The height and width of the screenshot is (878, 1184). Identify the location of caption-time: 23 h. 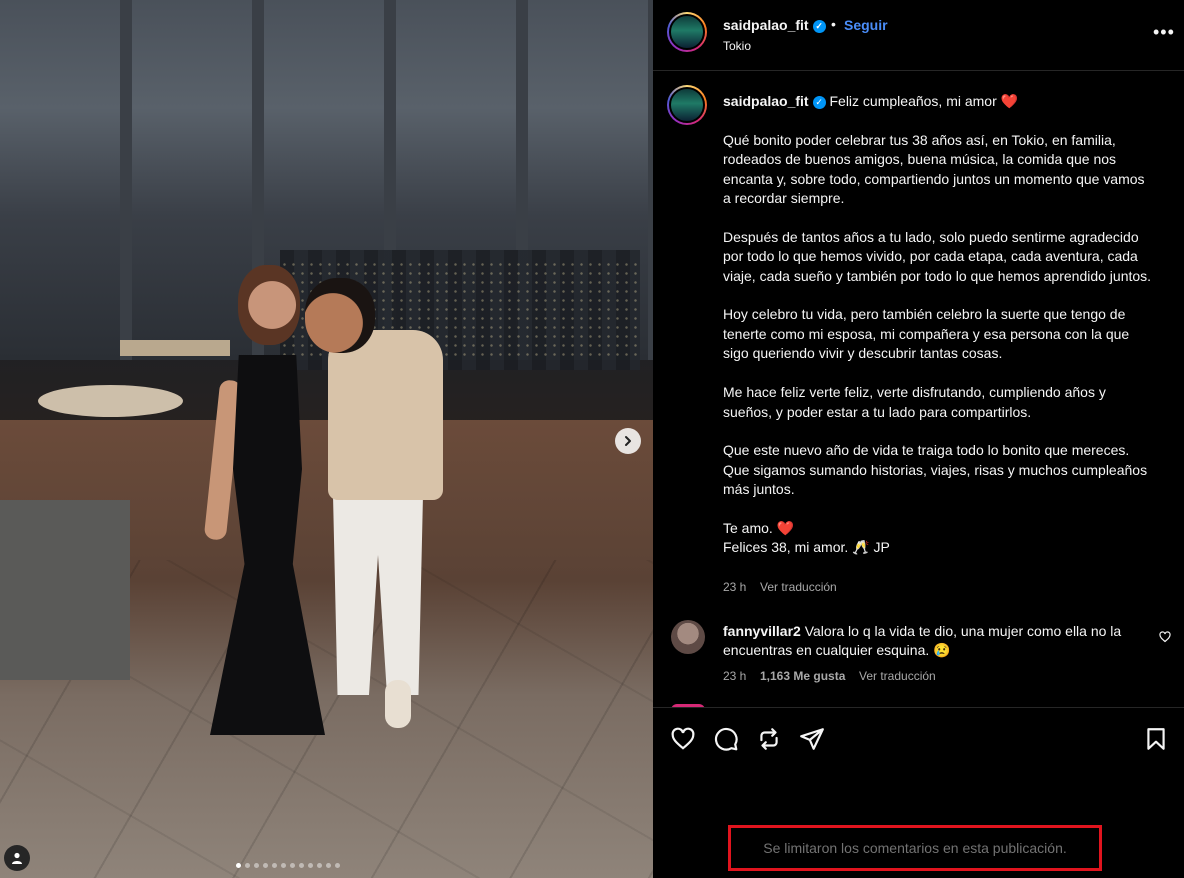
(734, 587).